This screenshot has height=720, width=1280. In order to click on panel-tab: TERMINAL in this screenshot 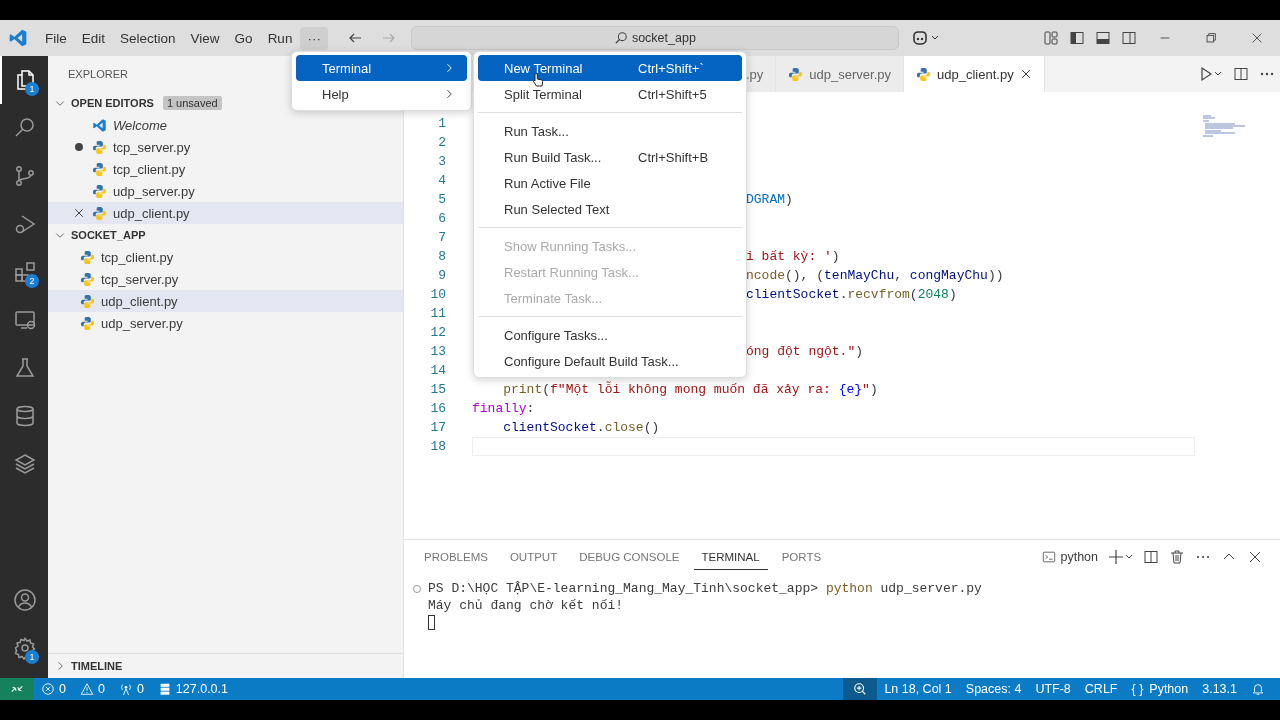, I will do `click(730, 557)`.